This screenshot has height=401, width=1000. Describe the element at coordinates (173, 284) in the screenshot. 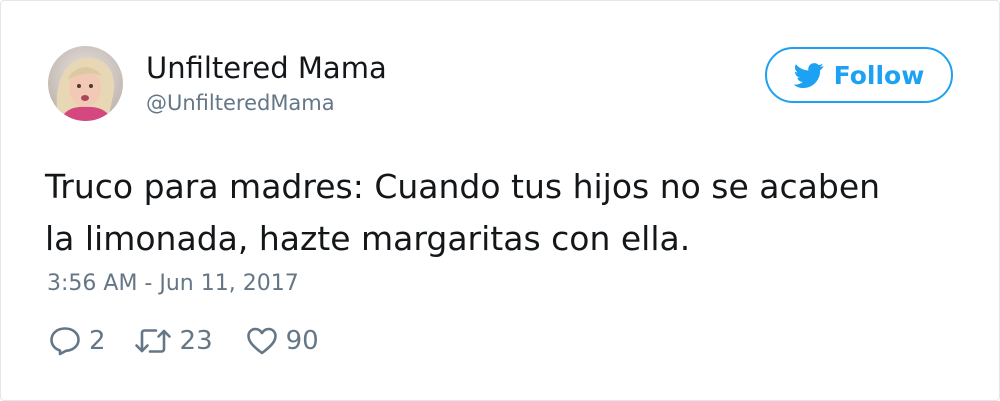

I see `tweet-timestamp: 3:56 AM - Jun 11, 2017` at that location.